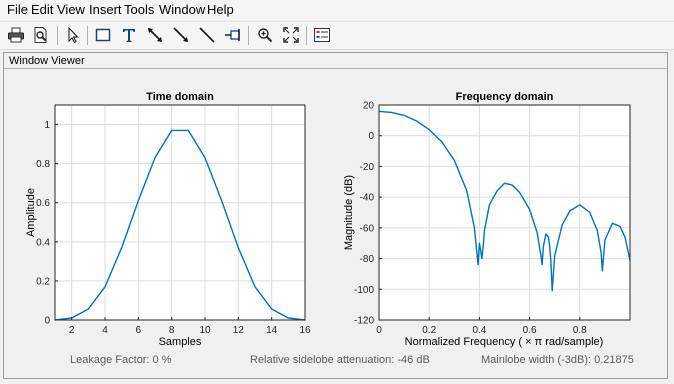 The width and height of the screenshot is (674, 384). What do you see at coordinates (305, 330) in the screenshot?
I see `x-tick-label: 16` at bounding box center [305, 330].